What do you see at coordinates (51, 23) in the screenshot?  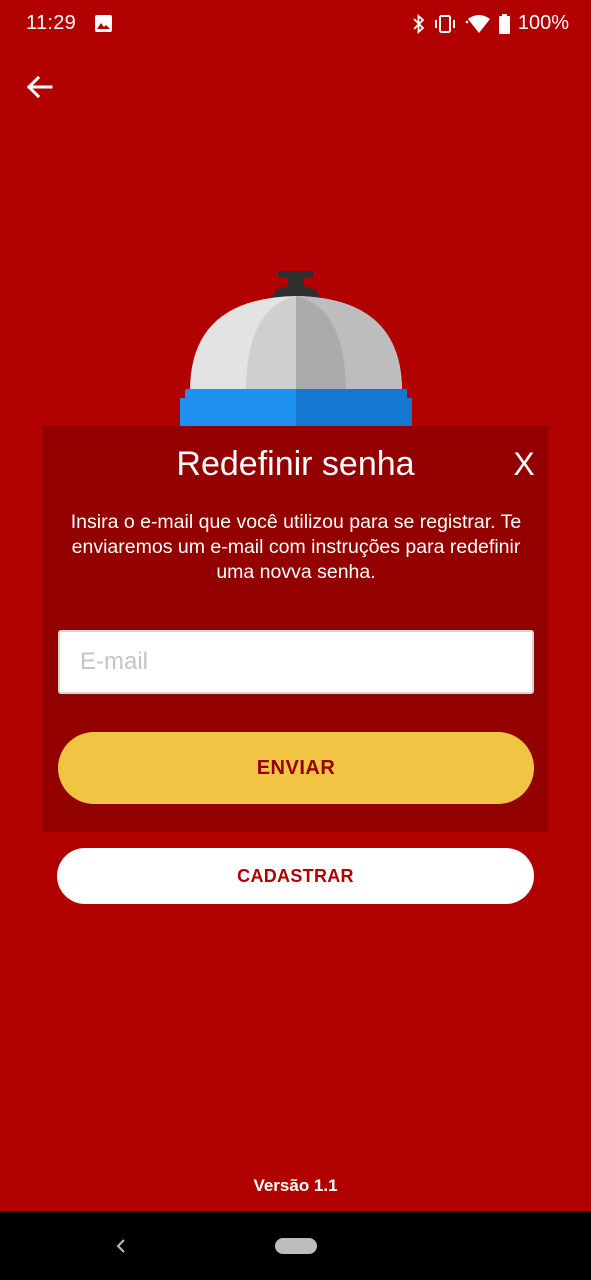 I see `status-time: 11:29` at bounding box center [51, 23].